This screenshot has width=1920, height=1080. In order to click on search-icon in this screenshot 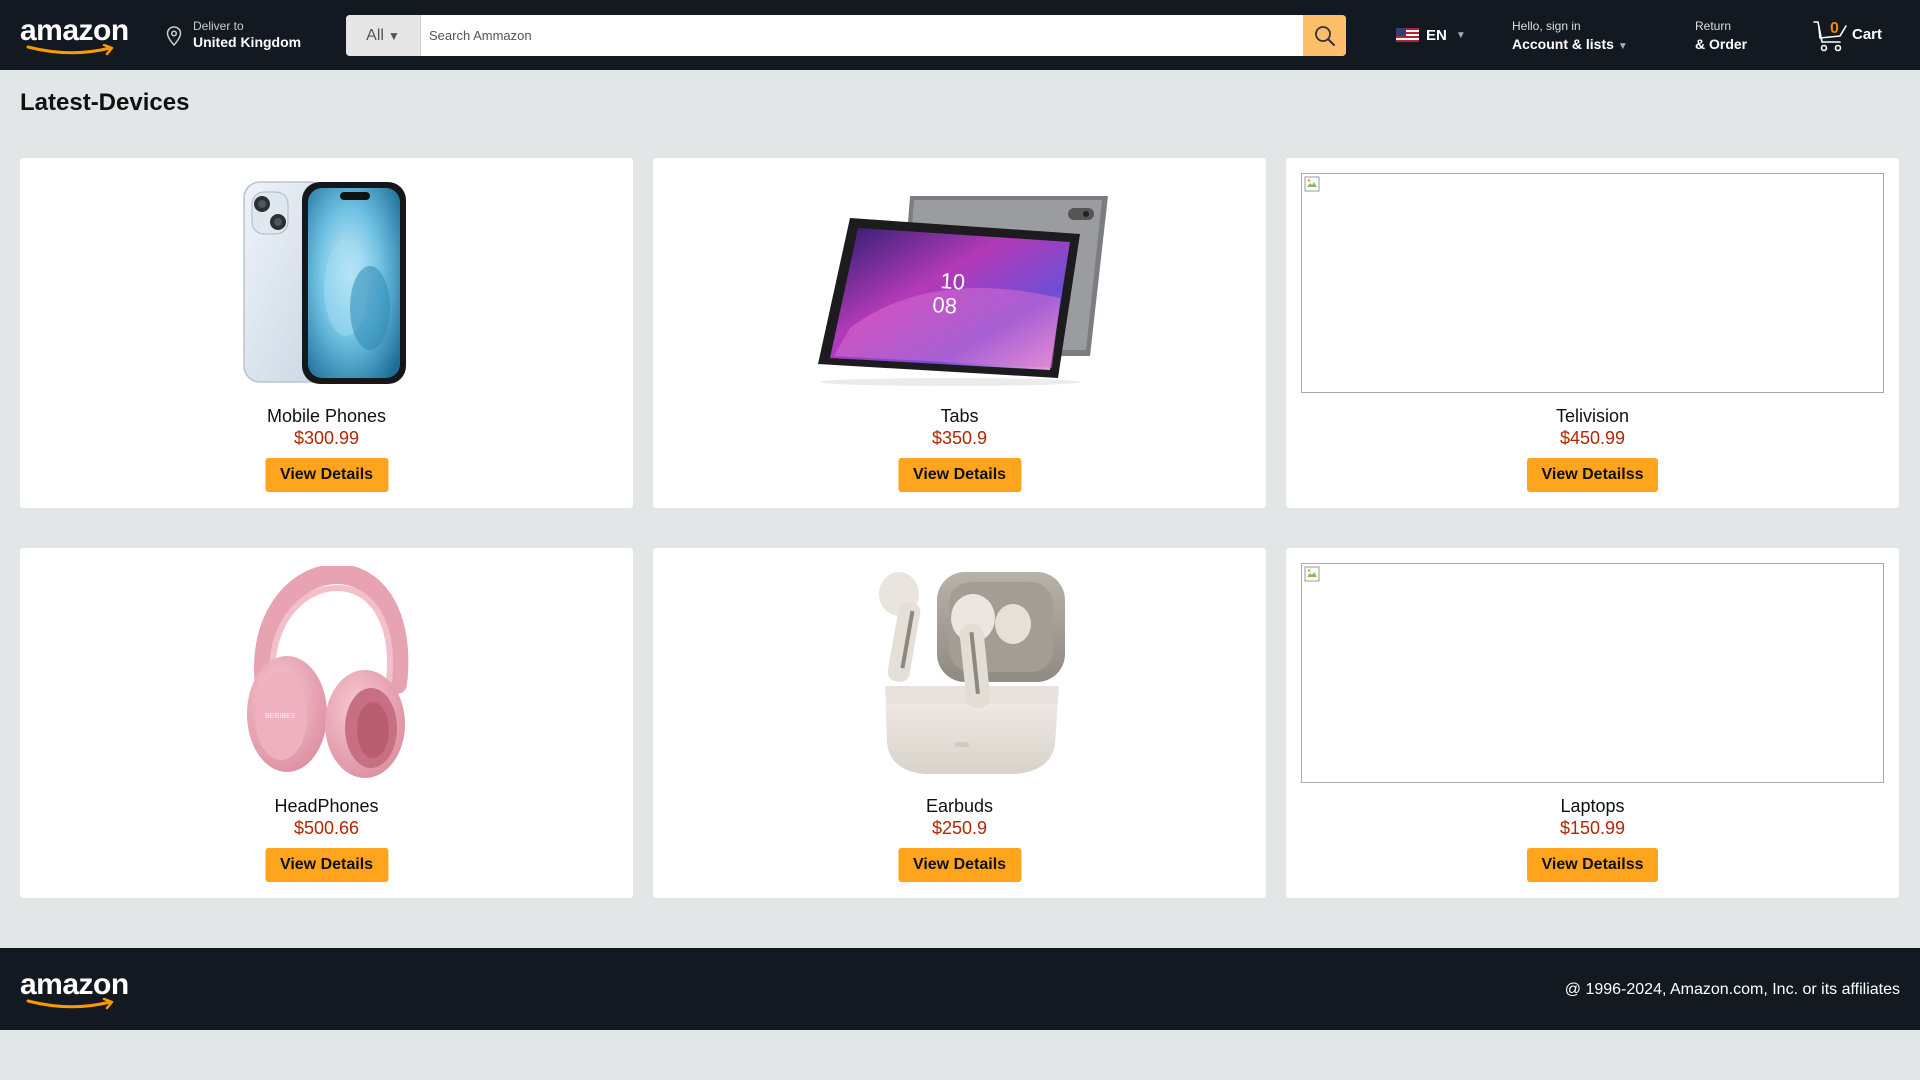, I will do `click(1324, 35)`.